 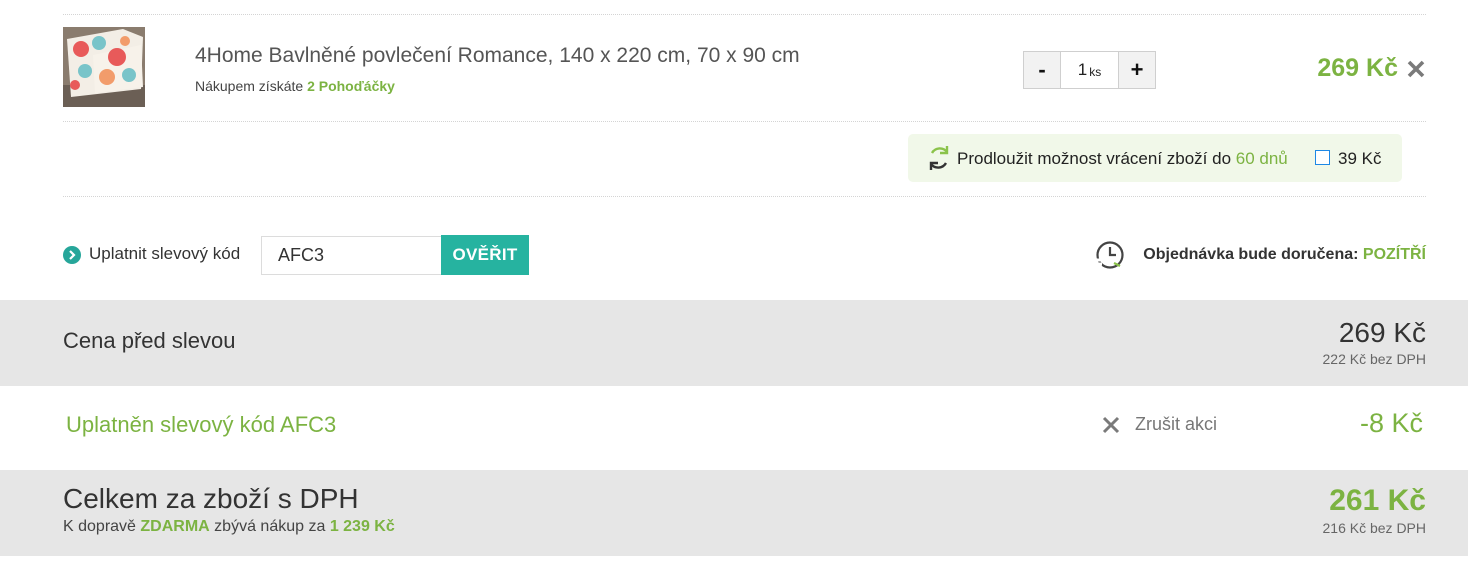 What do you see at coordinates (1322, 157) in the screenshot?
I see `return-extension-checkbox` at bounding box center [1322, 157].